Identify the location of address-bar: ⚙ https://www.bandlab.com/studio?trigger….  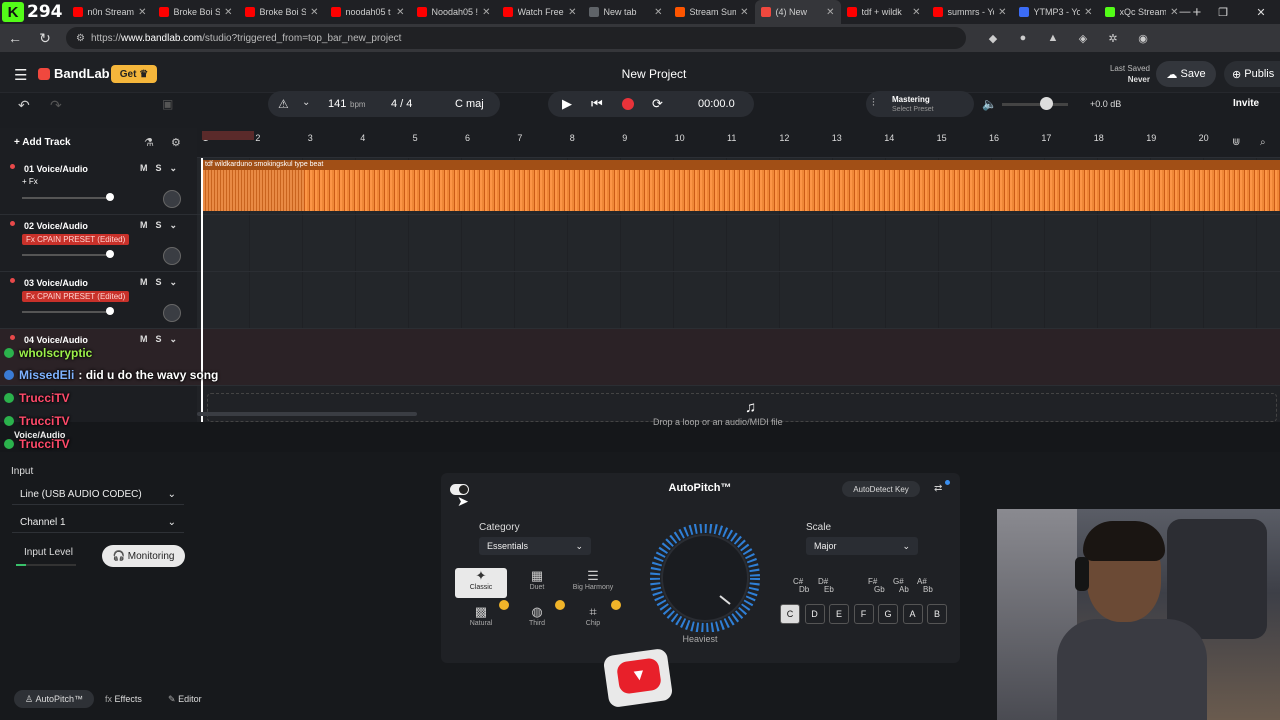
(516, 38).